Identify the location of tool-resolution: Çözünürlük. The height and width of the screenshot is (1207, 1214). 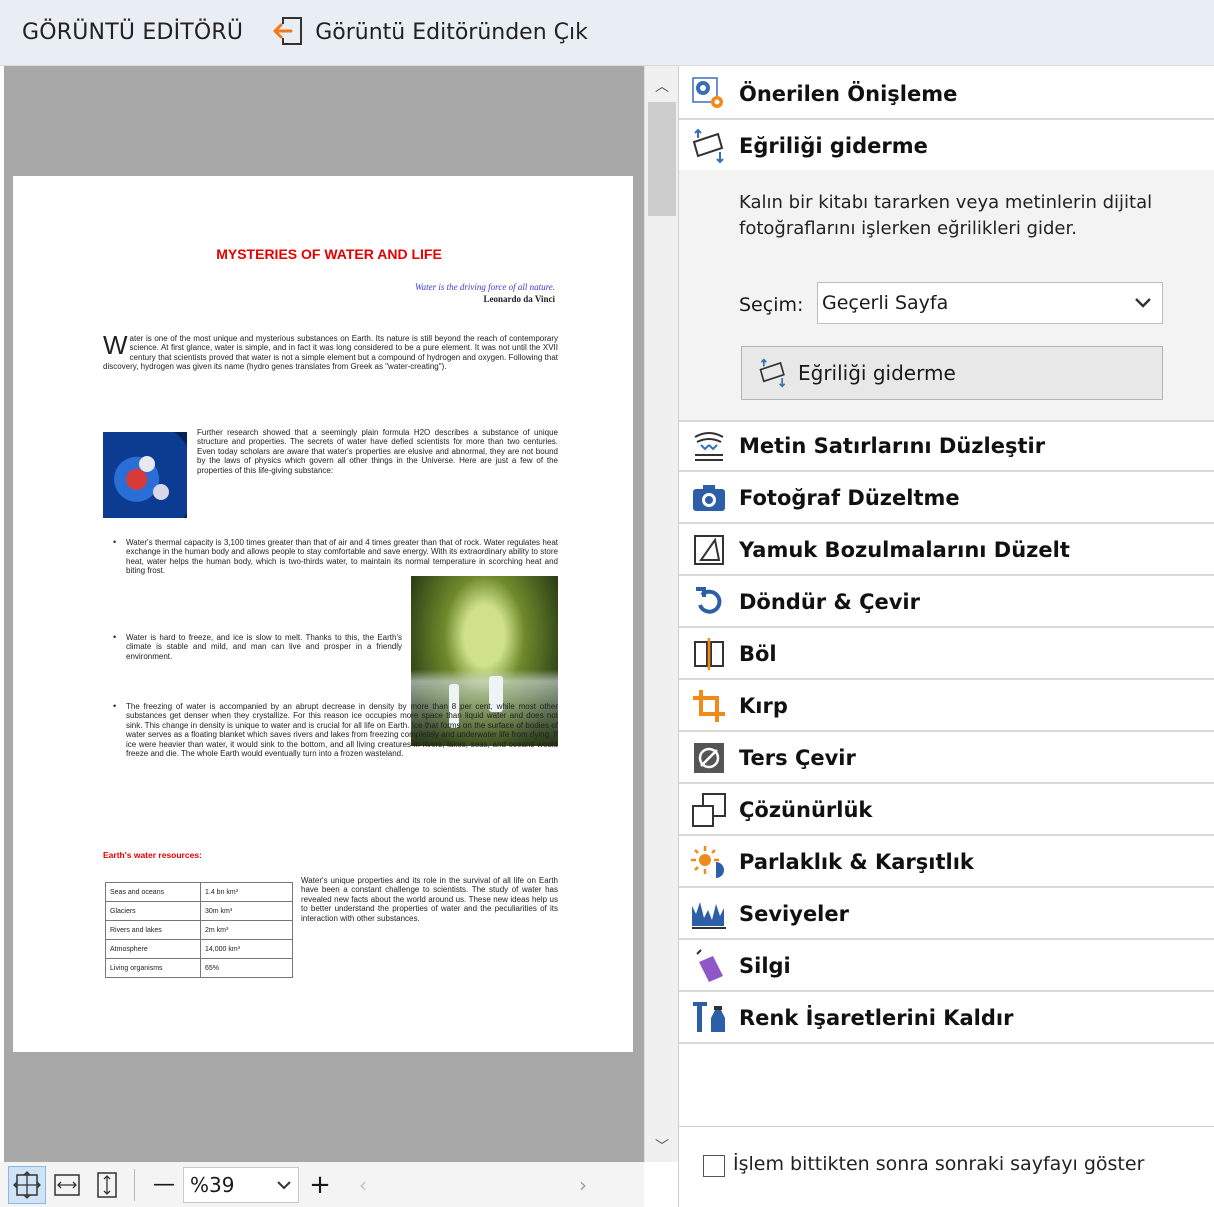
(946, 811).